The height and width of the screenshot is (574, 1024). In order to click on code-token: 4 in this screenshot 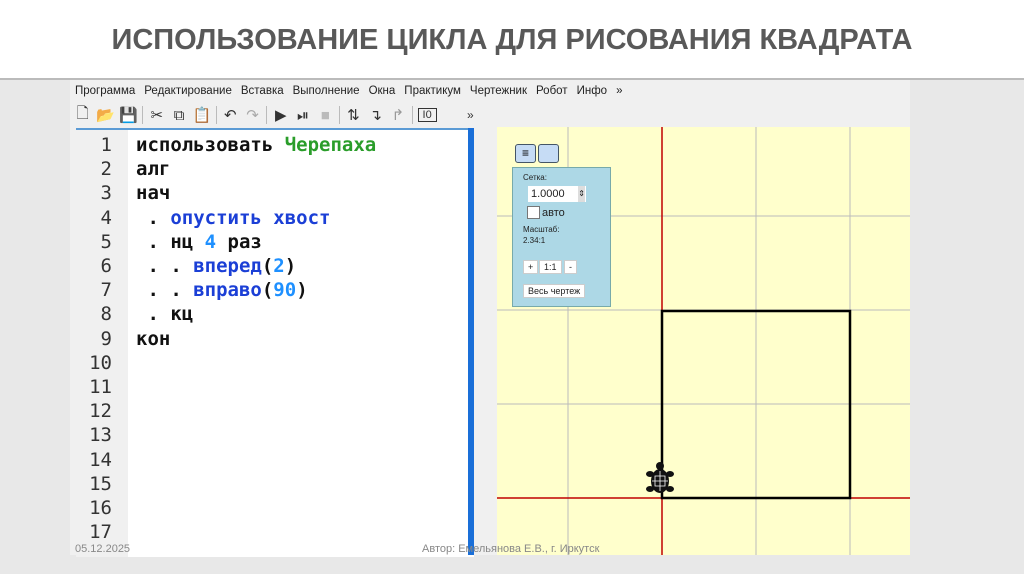, I will do `click(210, 241)`.